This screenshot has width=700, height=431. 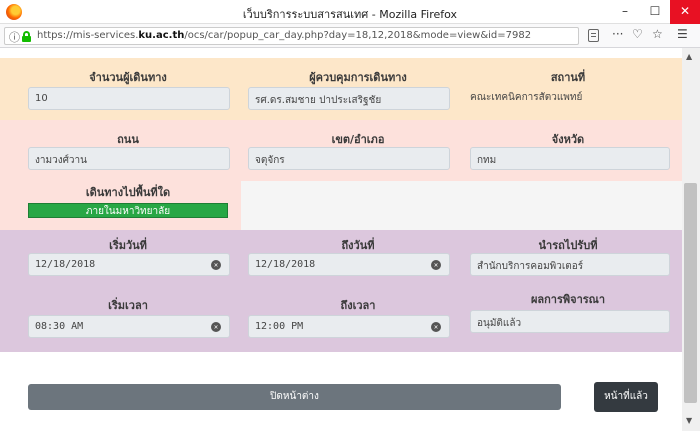 I want to click on place-value: คณะเทคนิคการสัตวแพทย์, so click(x=526, y=97).